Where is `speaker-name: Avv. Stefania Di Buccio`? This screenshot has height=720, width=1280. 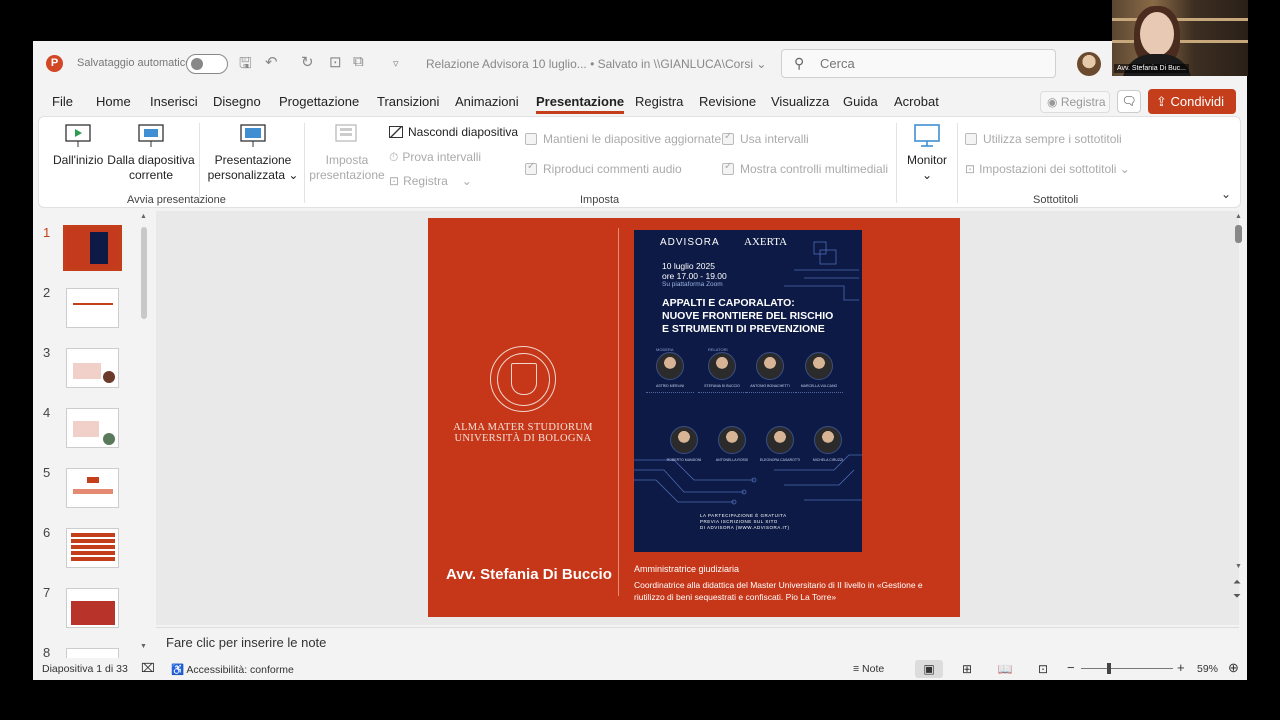 speaker-name: Avv. Stefania Di Buccio is located at coordinates (529, 574).